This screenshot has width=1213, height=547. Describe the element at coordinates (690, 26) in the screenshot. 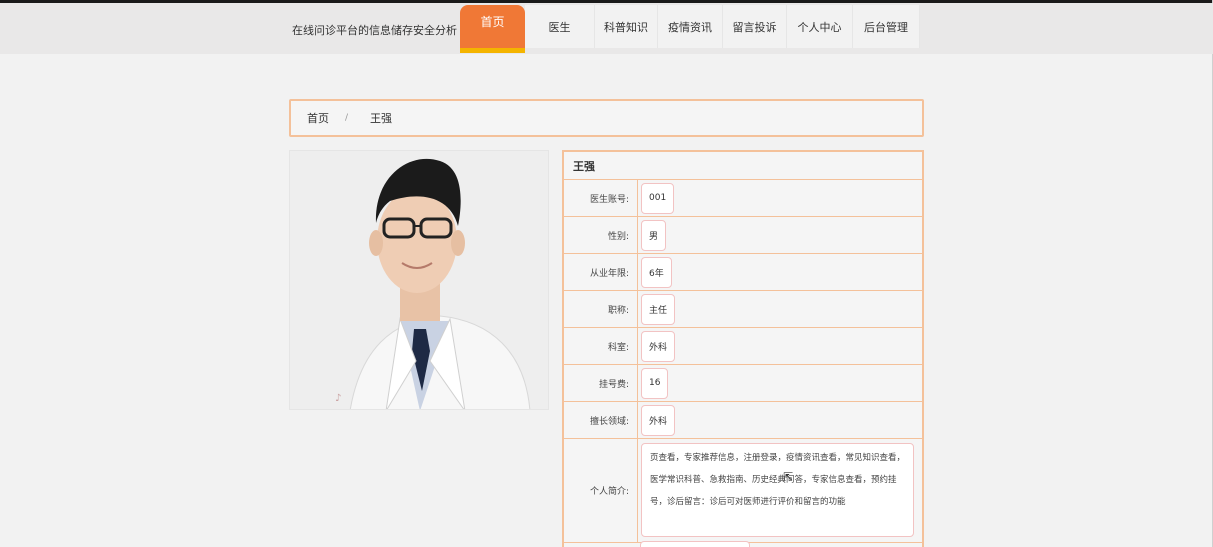

I see `nav-item-epidemic-news: 疫情资讯` at that location.